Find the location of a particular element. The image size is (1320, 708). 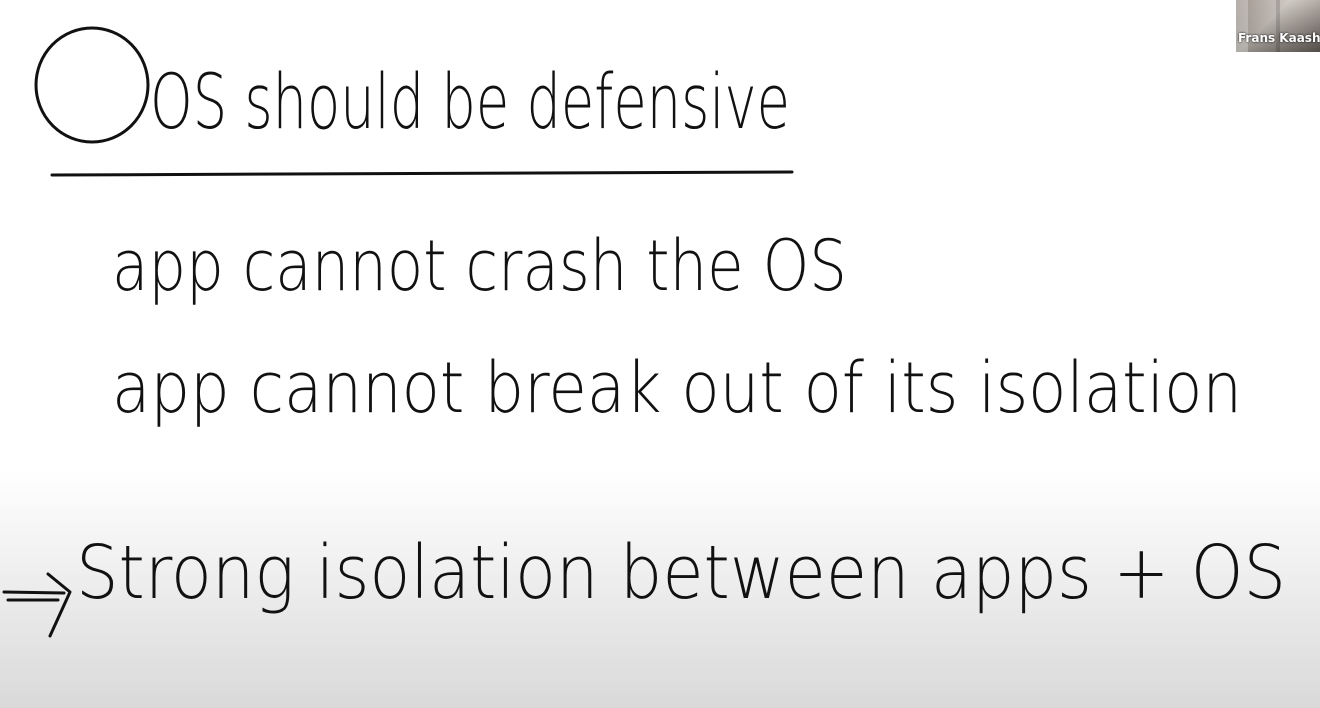

circled-o-stroke is located at coordinates (92, 85).